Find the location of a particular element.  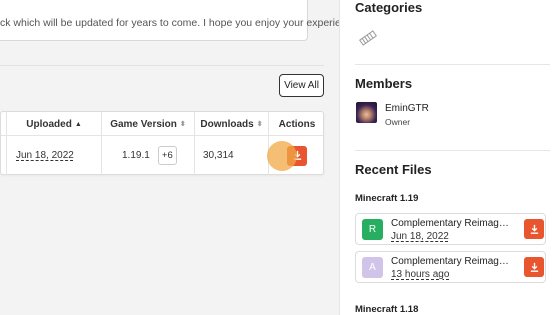

recent-files-title: Recent Files is located at coordinates (393, 169).